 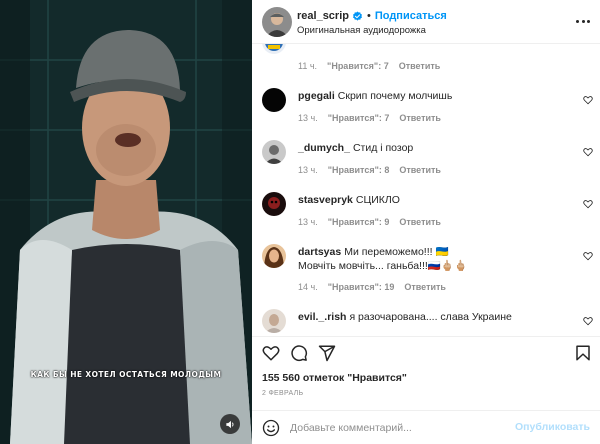 I want to click on likes-count: 155 560 отметок "Нравится", so click(x=334, y=378).